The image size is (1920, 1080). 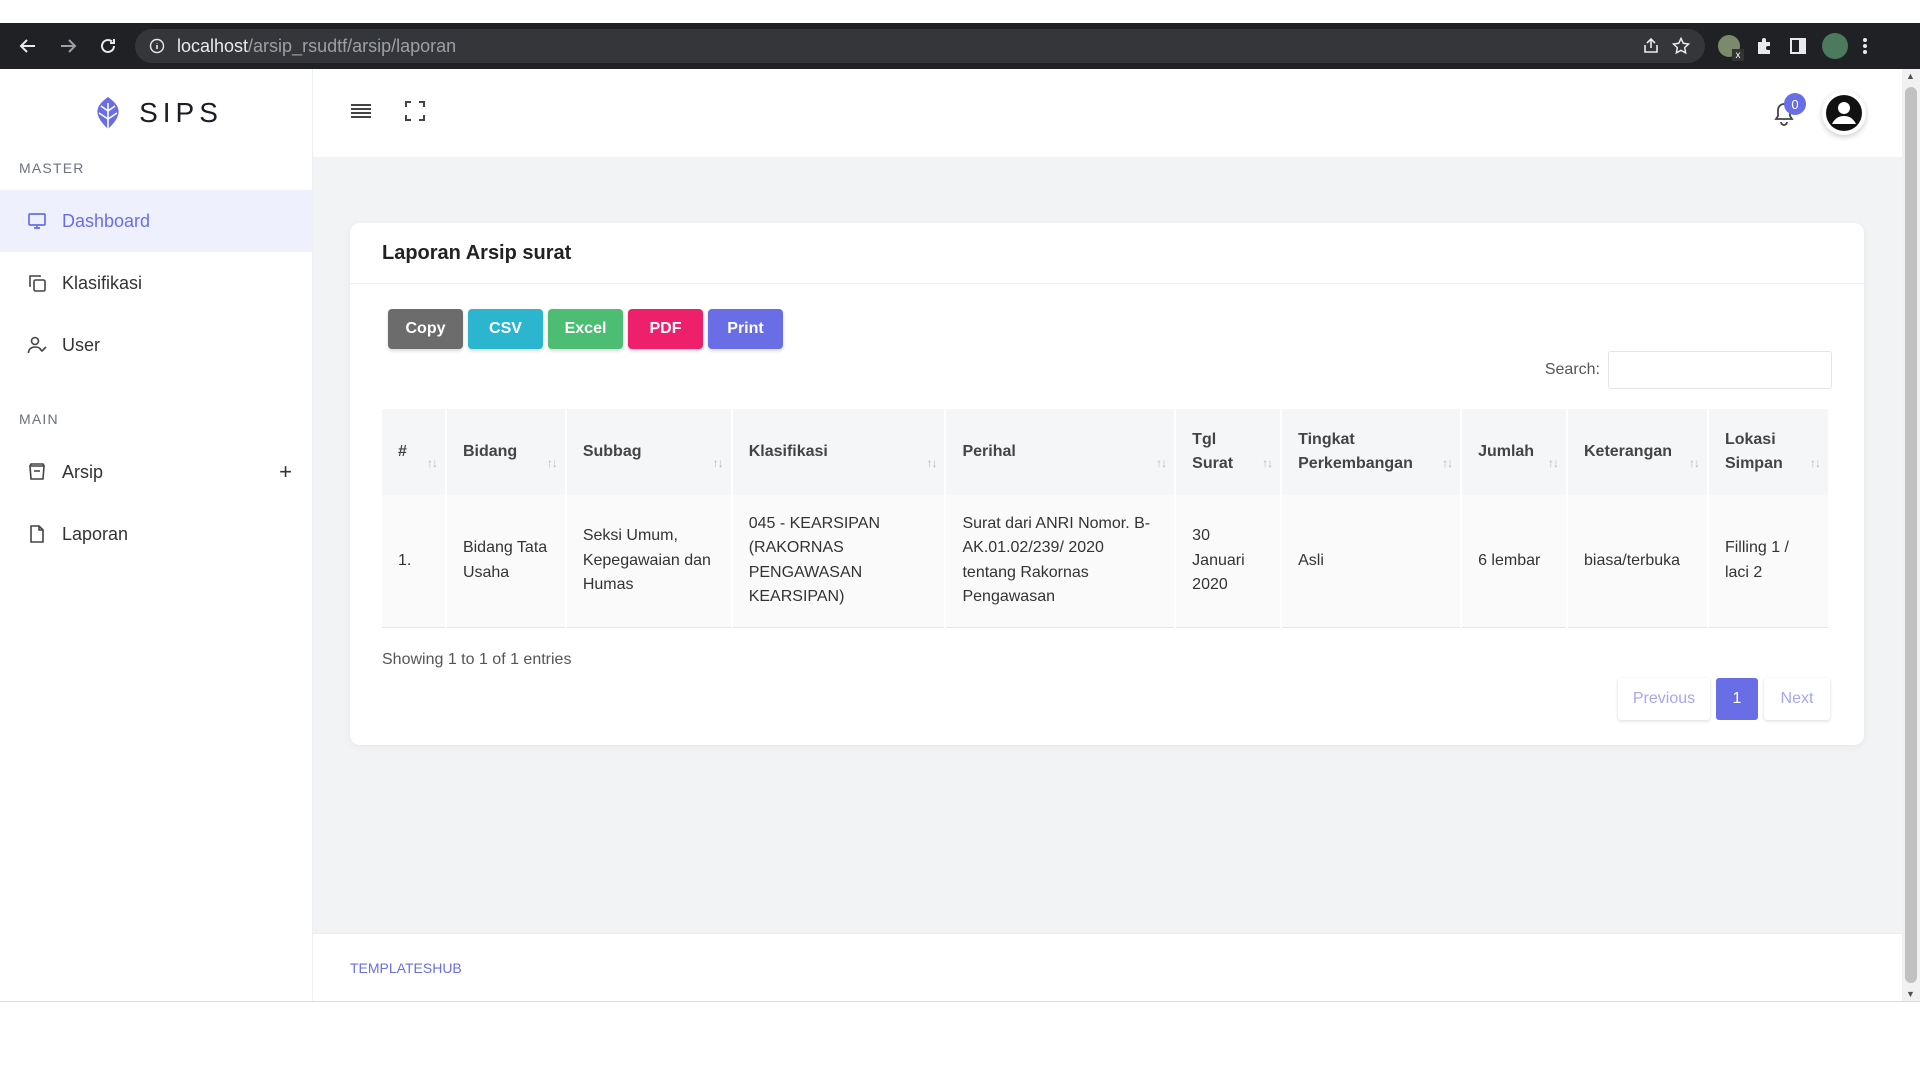 I want to click on cell-jumlah: 6 lembar, so click(x=1514, y=561).